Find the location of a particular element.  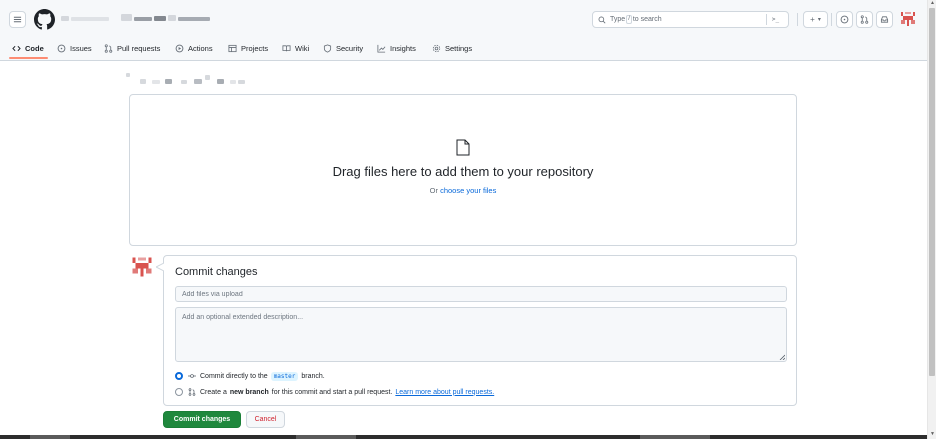

choose-files-link: choose your files is located at coordinates (468, 190).